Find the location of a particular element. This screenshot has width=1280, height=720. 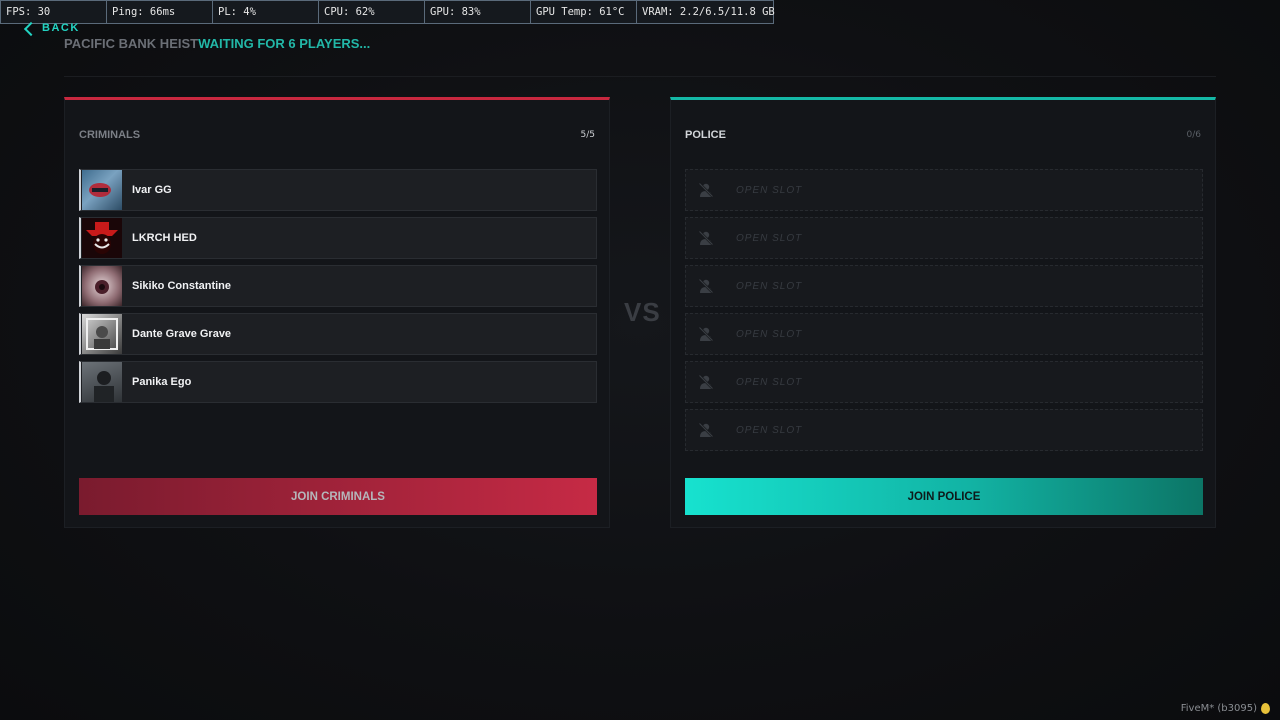

player-name: Panika Ego is located at coordinates (162, 382).